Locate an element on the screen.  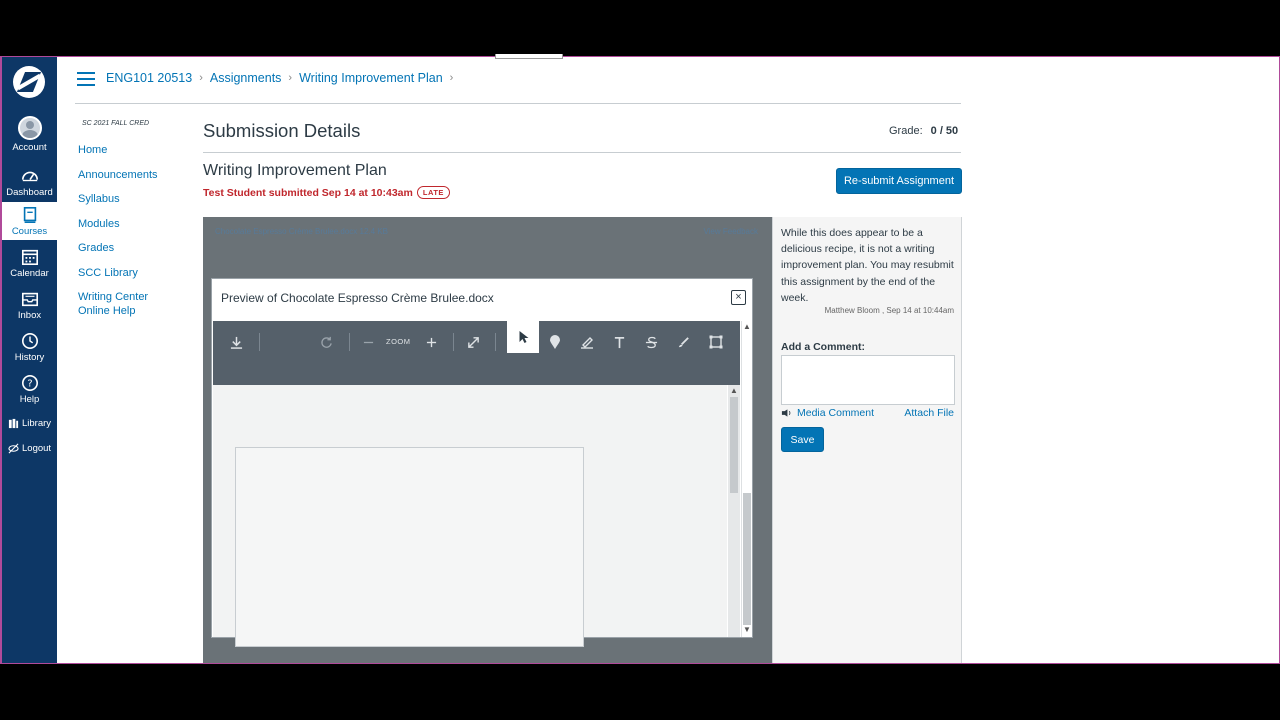
text-tool-icon is located at coordinates (619, 342).